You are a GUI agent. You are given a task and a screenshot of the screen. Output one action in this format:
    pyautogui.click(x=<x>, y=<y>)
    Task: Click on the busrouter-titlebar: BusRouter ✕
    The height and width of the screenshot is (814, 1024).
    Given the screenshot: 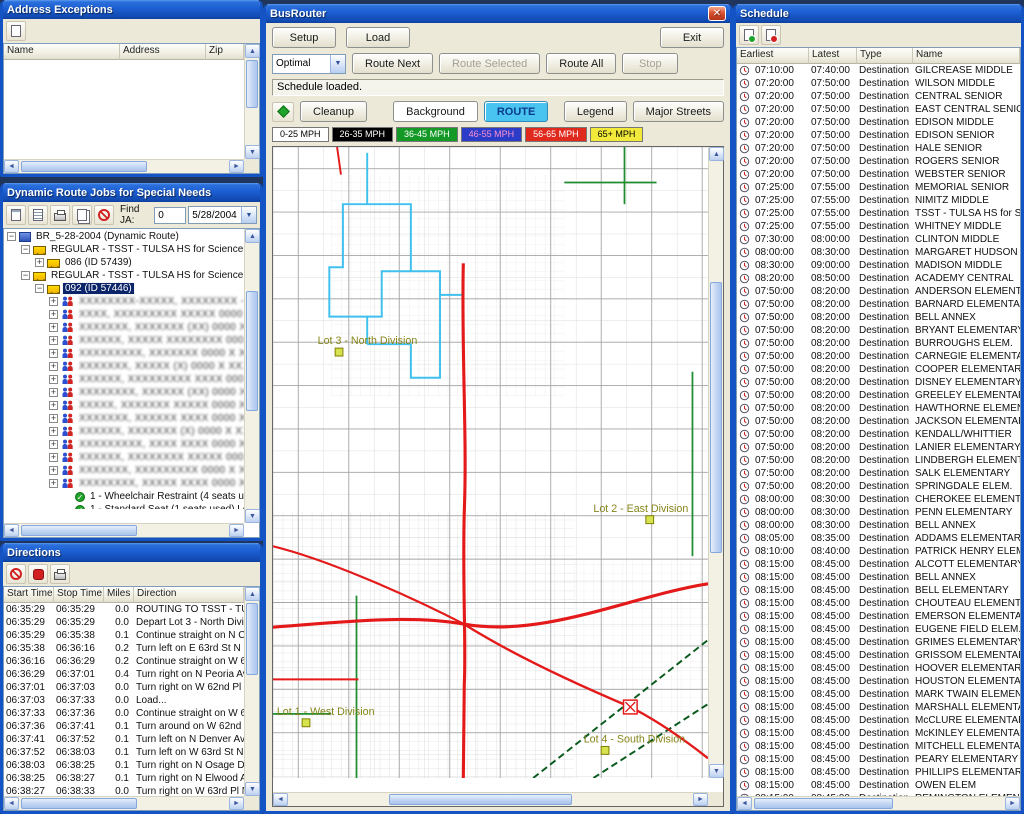 What is the action you would take?
    pyautogui.click(x=498, y=13)
    